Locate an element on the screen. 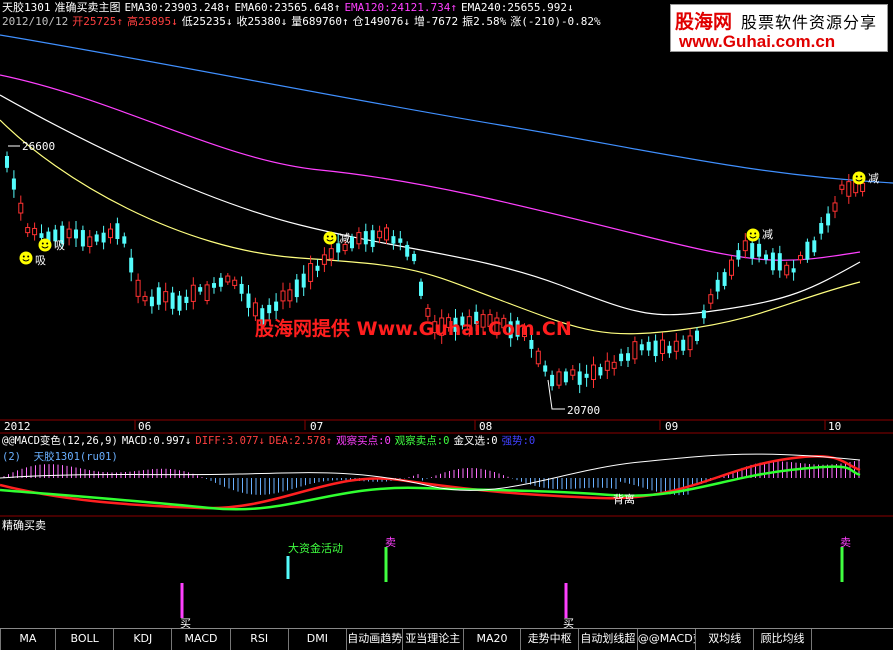 Image resolution: width=893 pixels, height=650 pixels. macd-header-item: DIFF:3.077↓ is located at coordinates (230, 441).